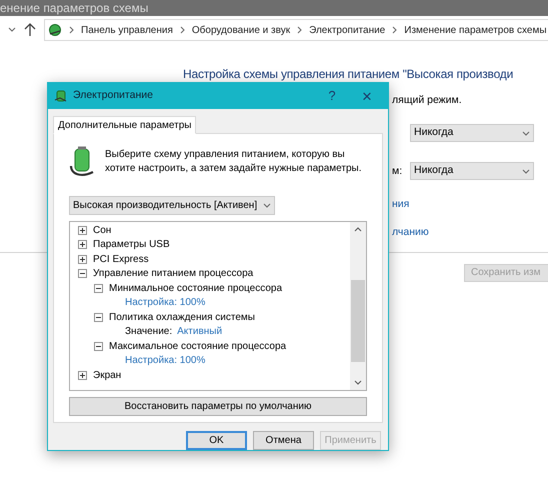 The image size is (548, 480). I want to click on dialog-button: Отмена, so click(283, 440).